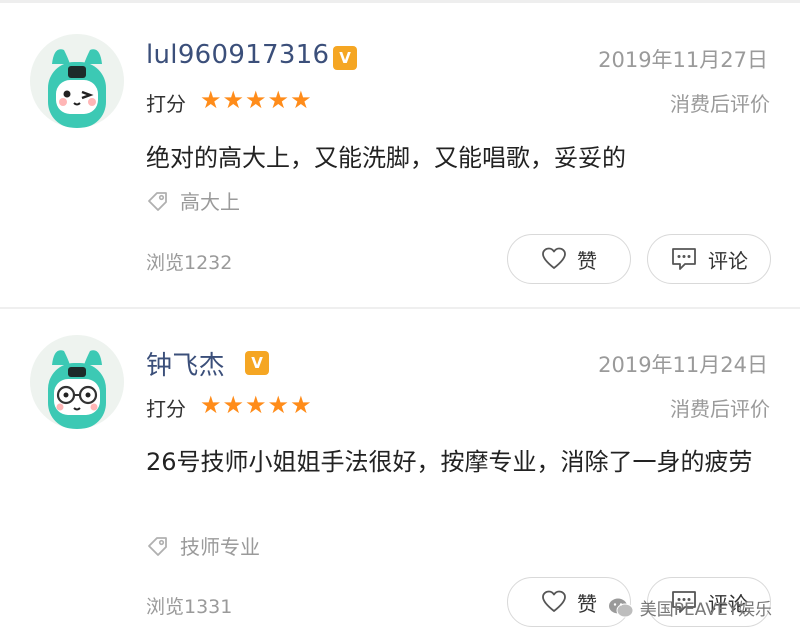 This screenshot has height=642, width=800. I want to click on comment-icon, so click(684, 259).